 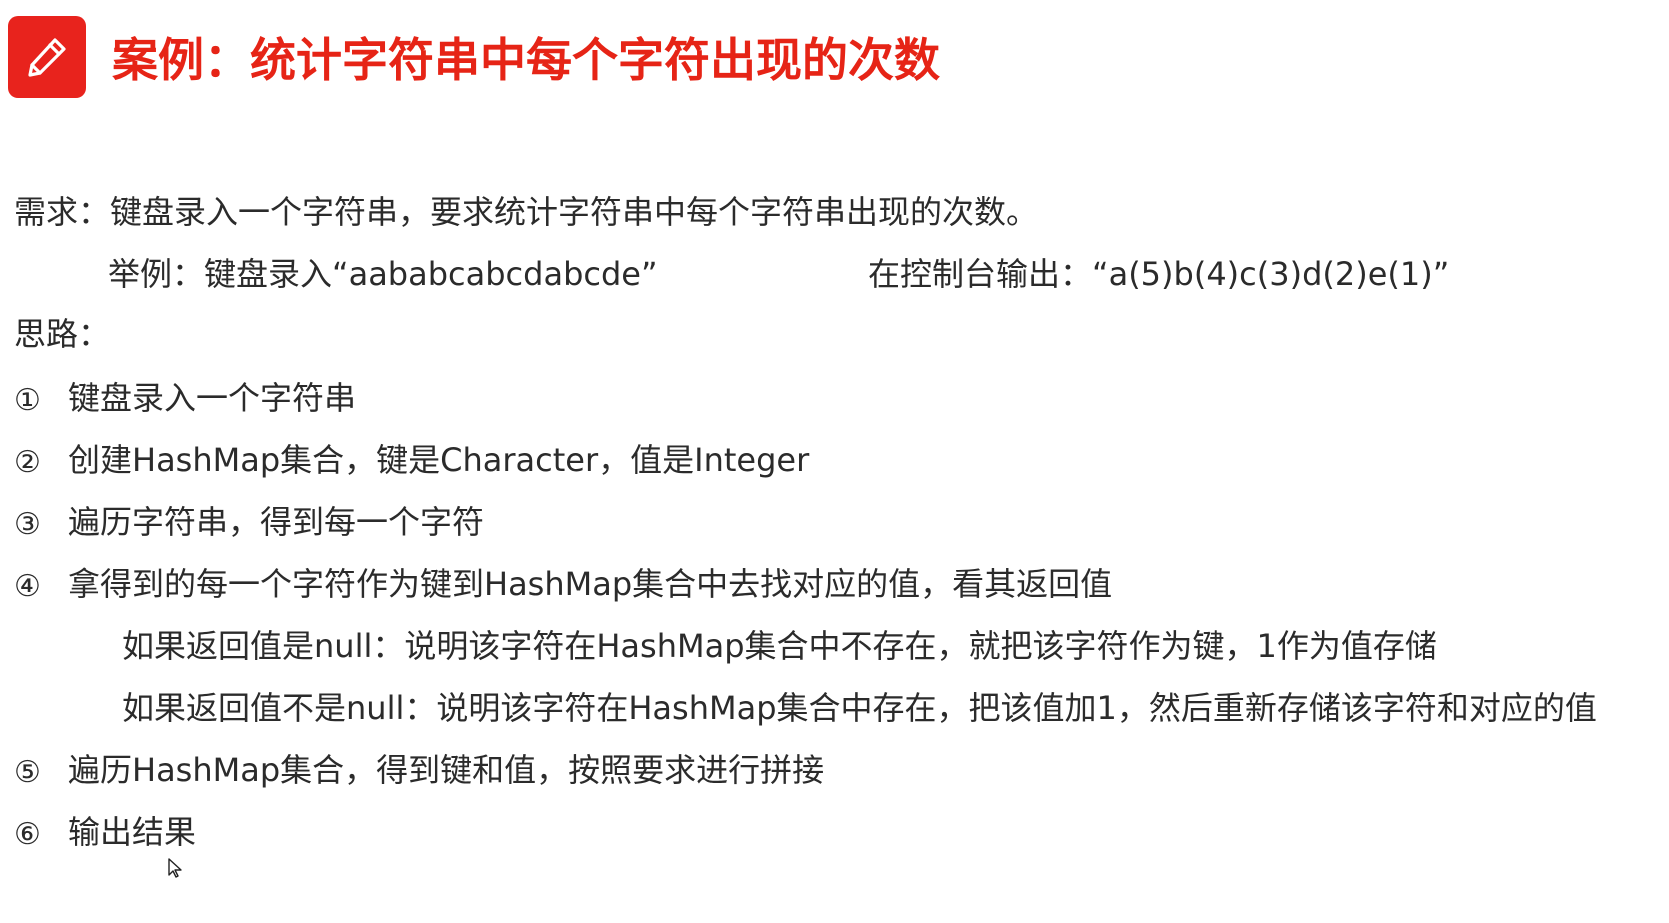 I want to click on step-text: 键盘录入一个字符串, so click(x=212, y=398).